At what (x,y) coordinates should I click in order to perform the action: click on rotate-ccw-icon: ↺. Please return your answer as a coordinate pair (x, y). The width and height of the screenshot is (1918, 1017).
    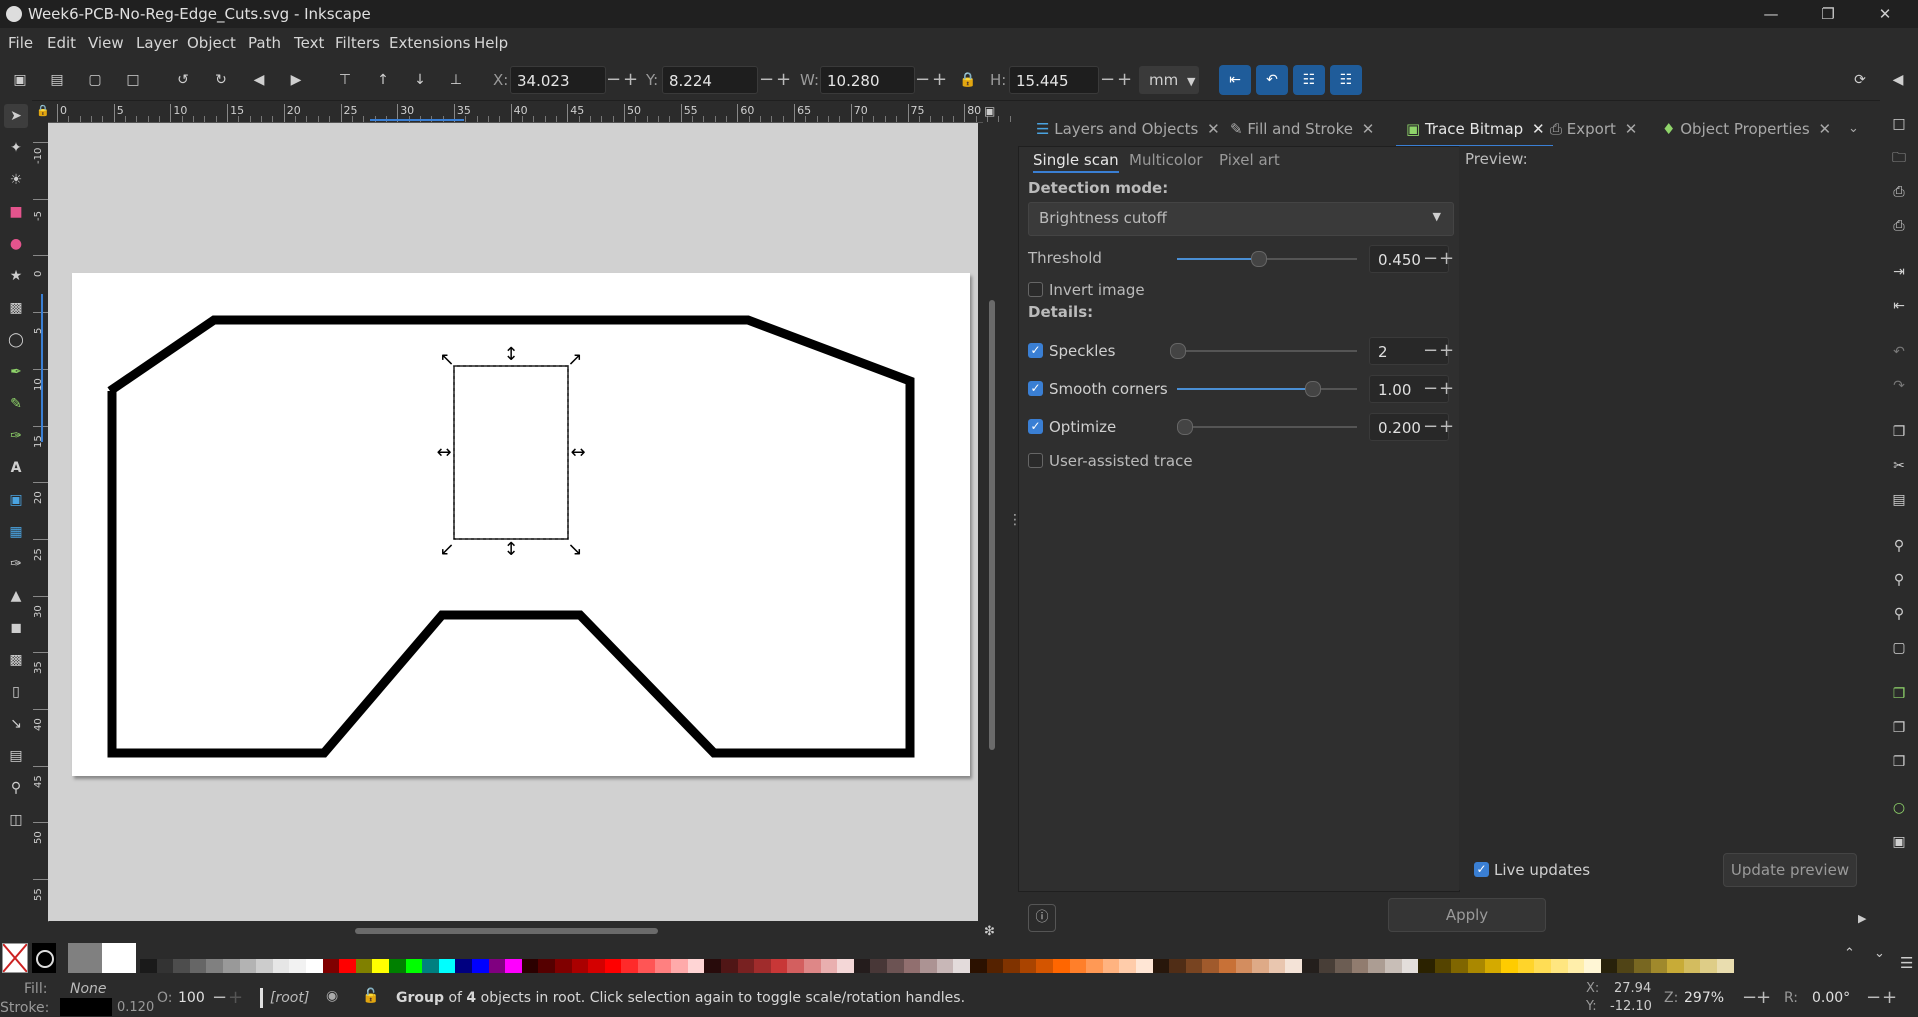
    Looking at the image, I should click on (183, 80).